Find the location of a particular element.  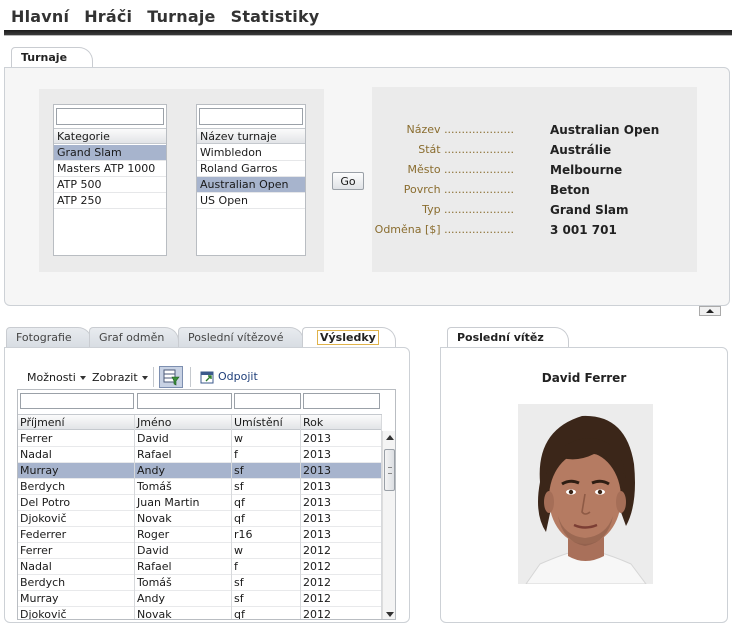

nav-item-statistiky: Statistiky is located at coordinates (275, 16).